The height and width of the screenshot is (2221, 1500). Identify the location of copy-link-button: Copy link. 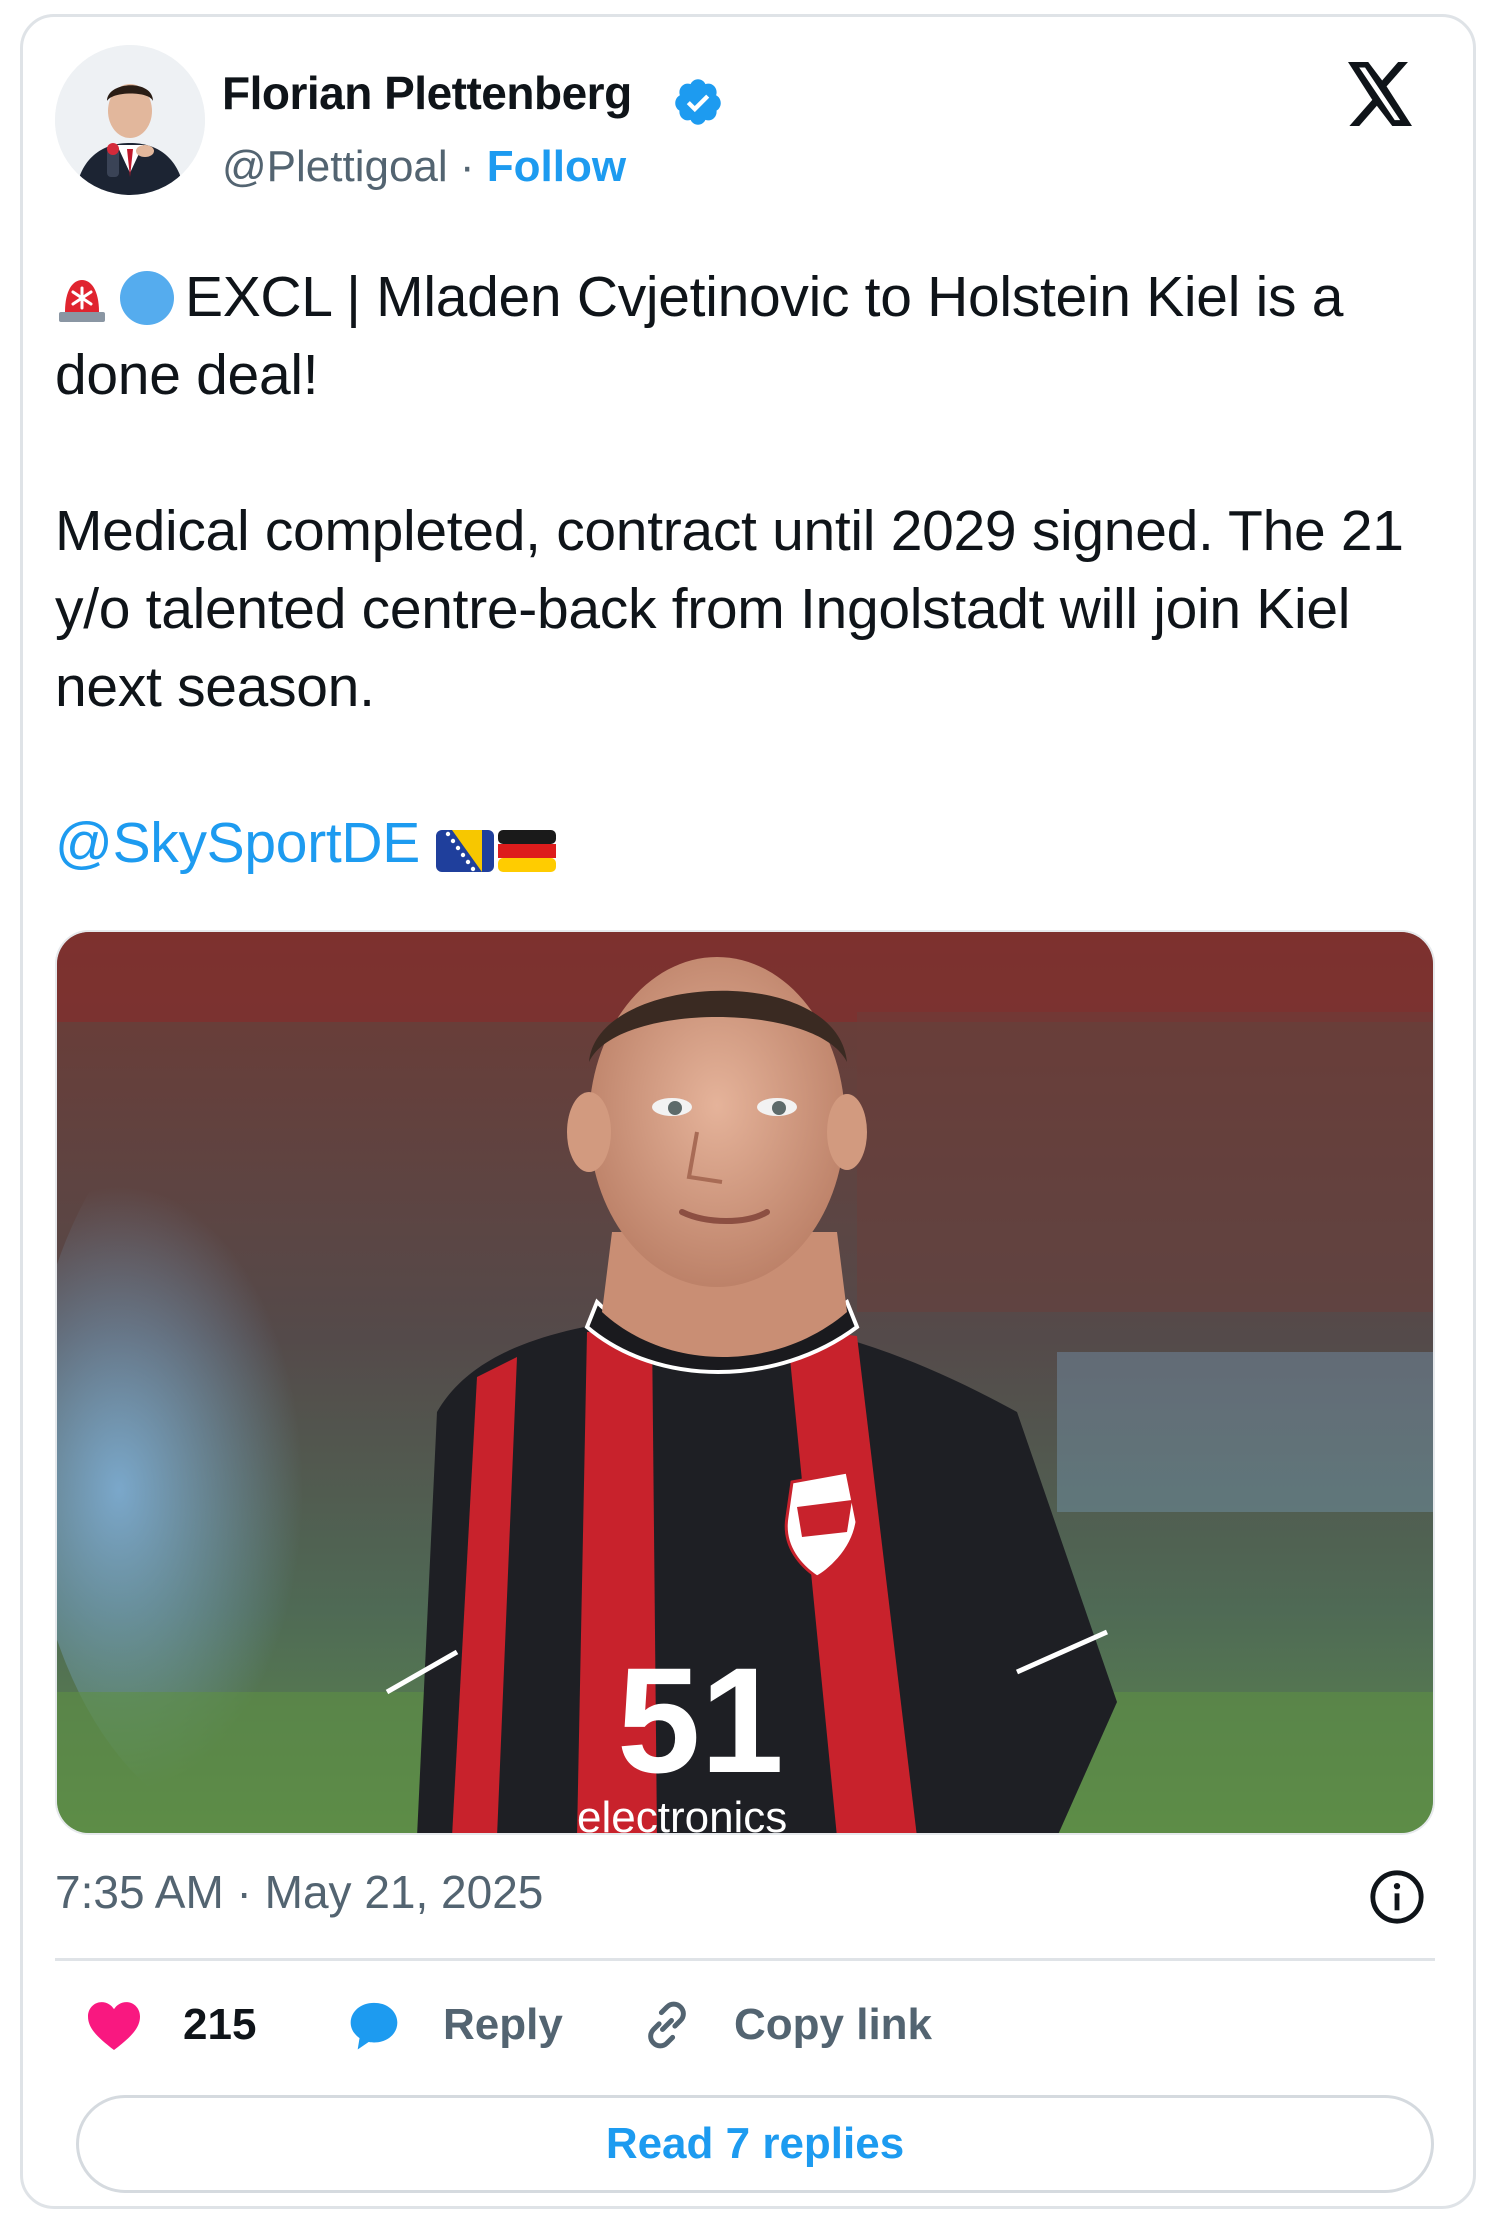
(786, 2025).